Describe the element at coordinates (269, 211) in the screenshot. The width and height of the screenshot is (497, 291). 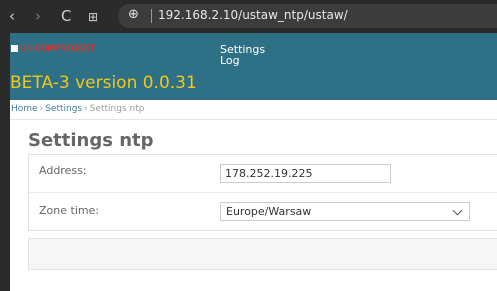
I see `zone-time-value: Europe/Warsaw` at that location.